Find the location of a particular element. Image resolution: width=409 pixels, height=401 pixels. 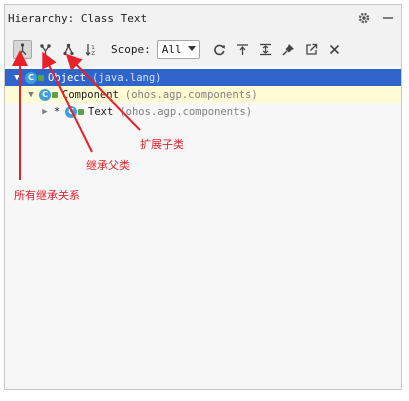

expand-all-button is located at coordinates (265, 49).